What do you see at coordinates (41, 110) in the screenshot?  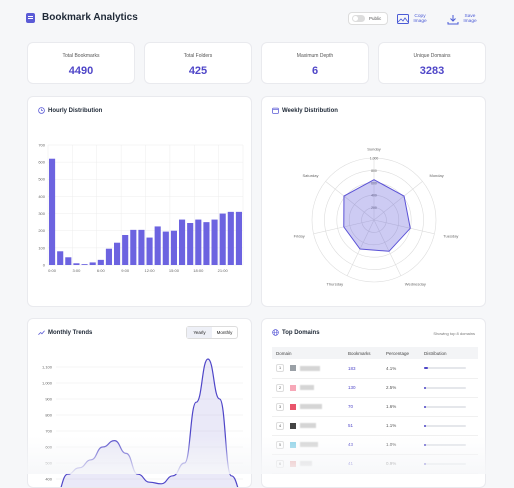 I see `clock-icon` at bounding box center [41, 110].